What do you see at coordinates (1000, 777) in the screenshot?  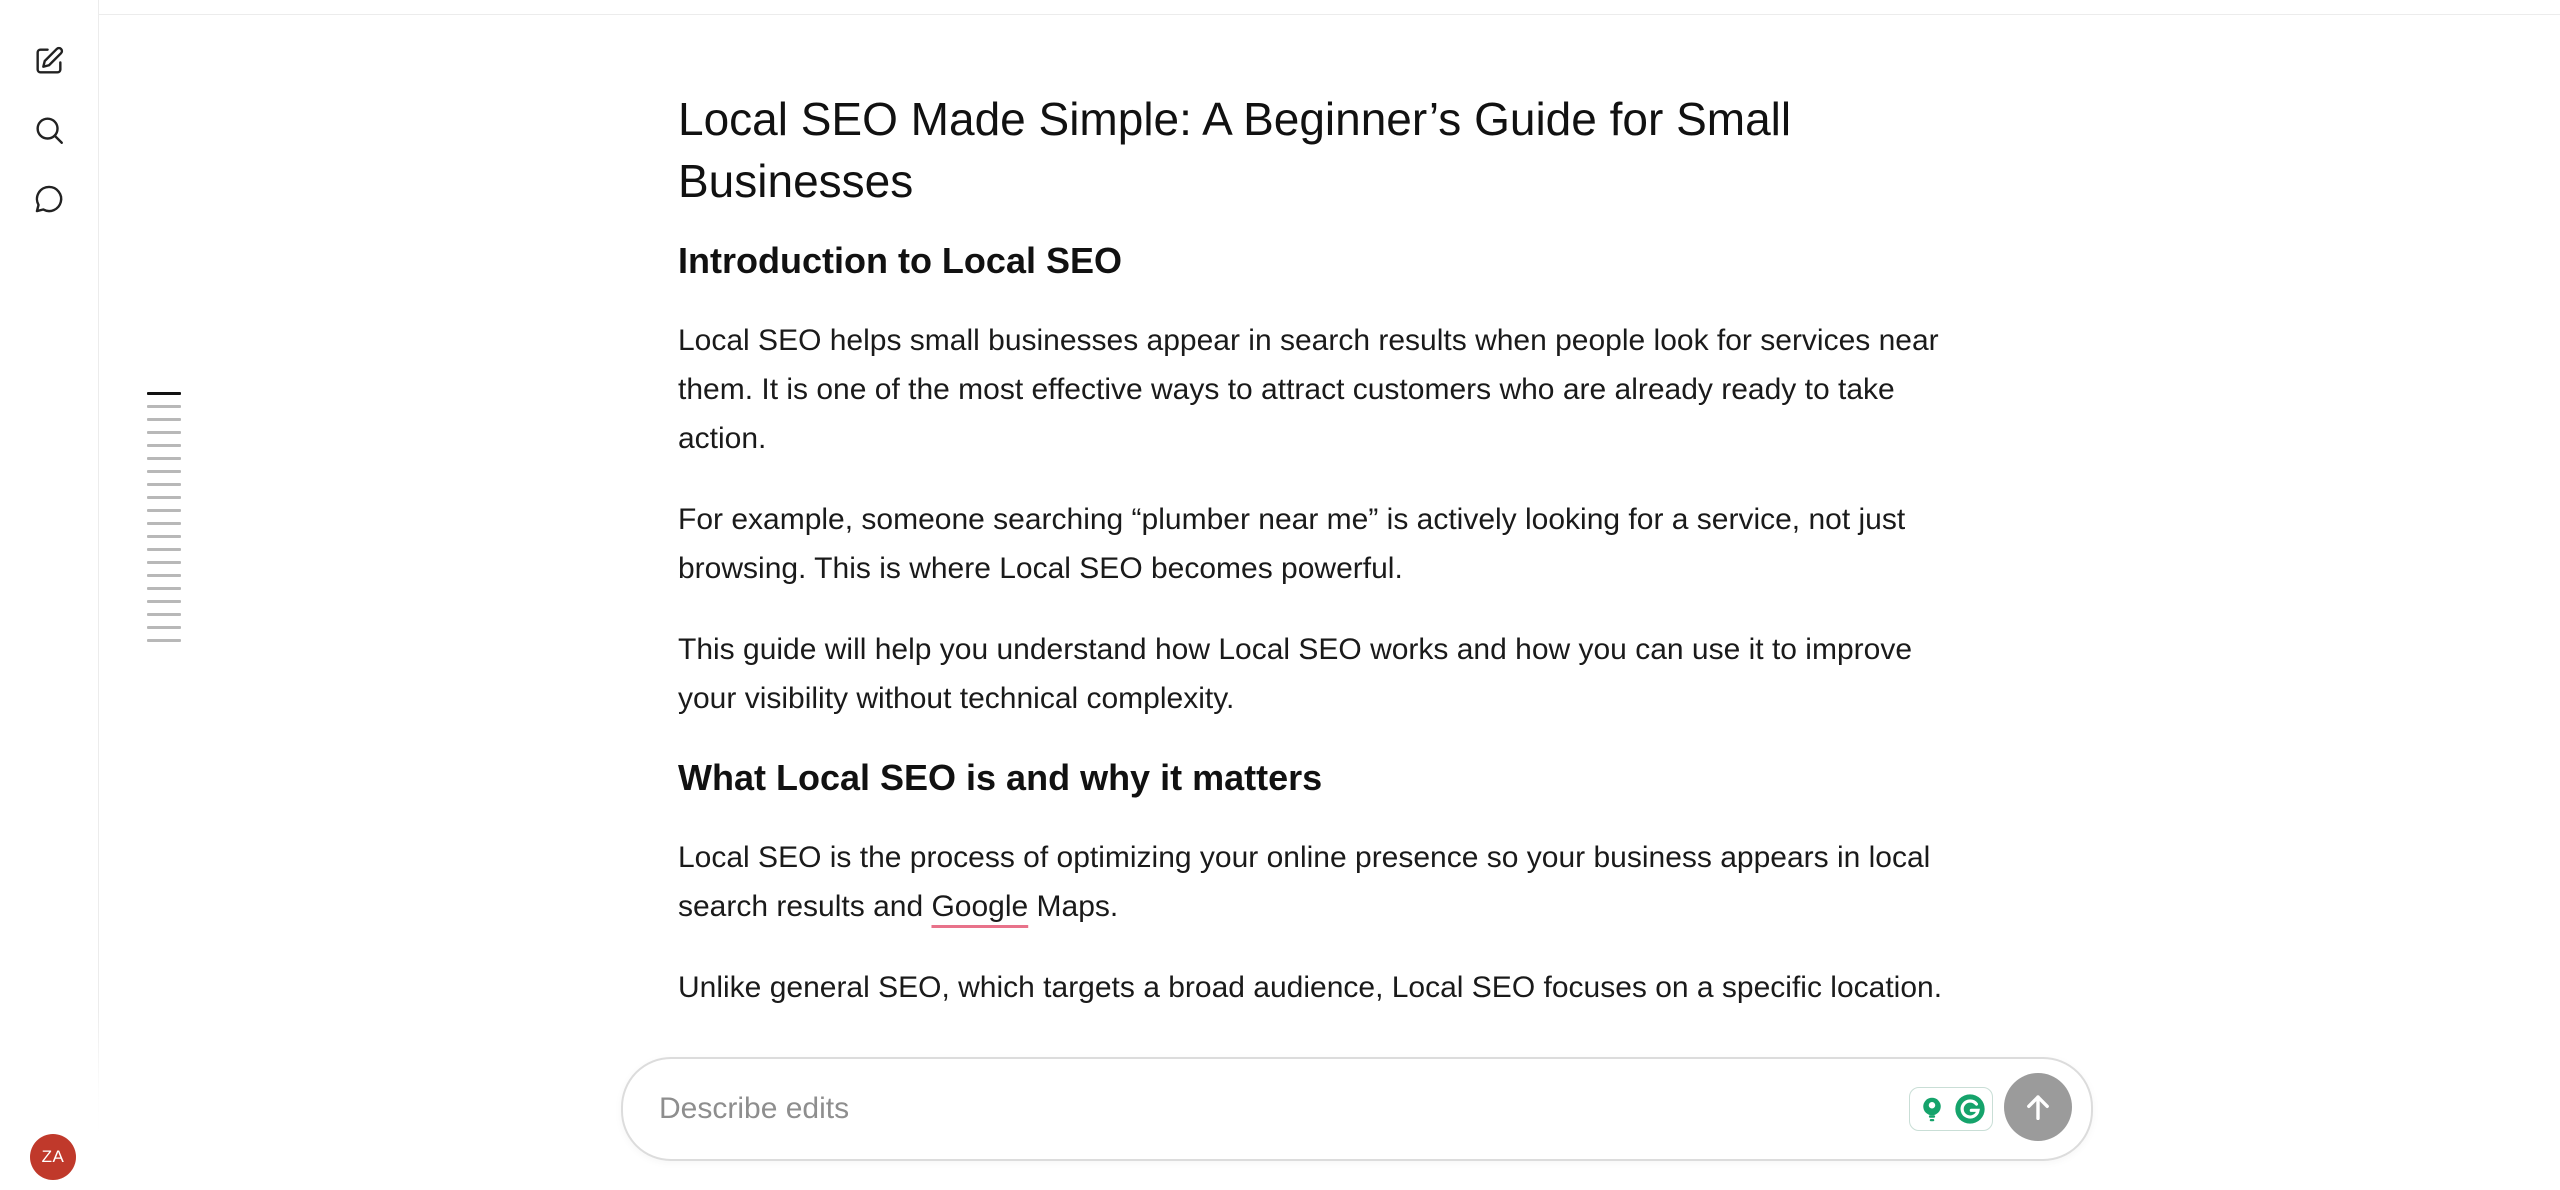 I see `section-heading: What Local SEO is and why it matters` at bounding box center [1000, 777].